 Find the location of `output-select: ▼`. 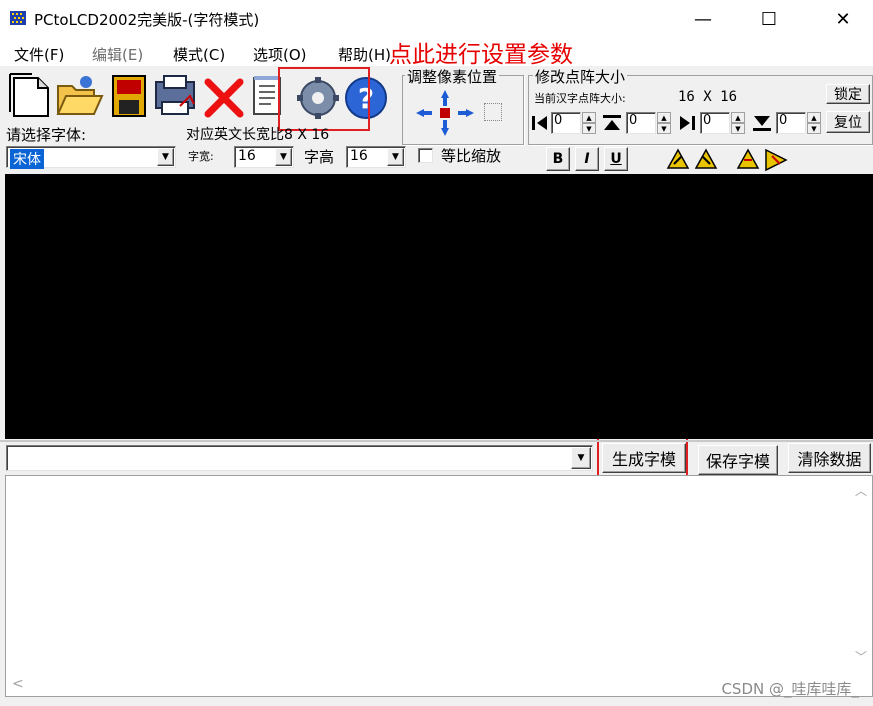

output-select: ▼ is located at coordinates (299, 458).